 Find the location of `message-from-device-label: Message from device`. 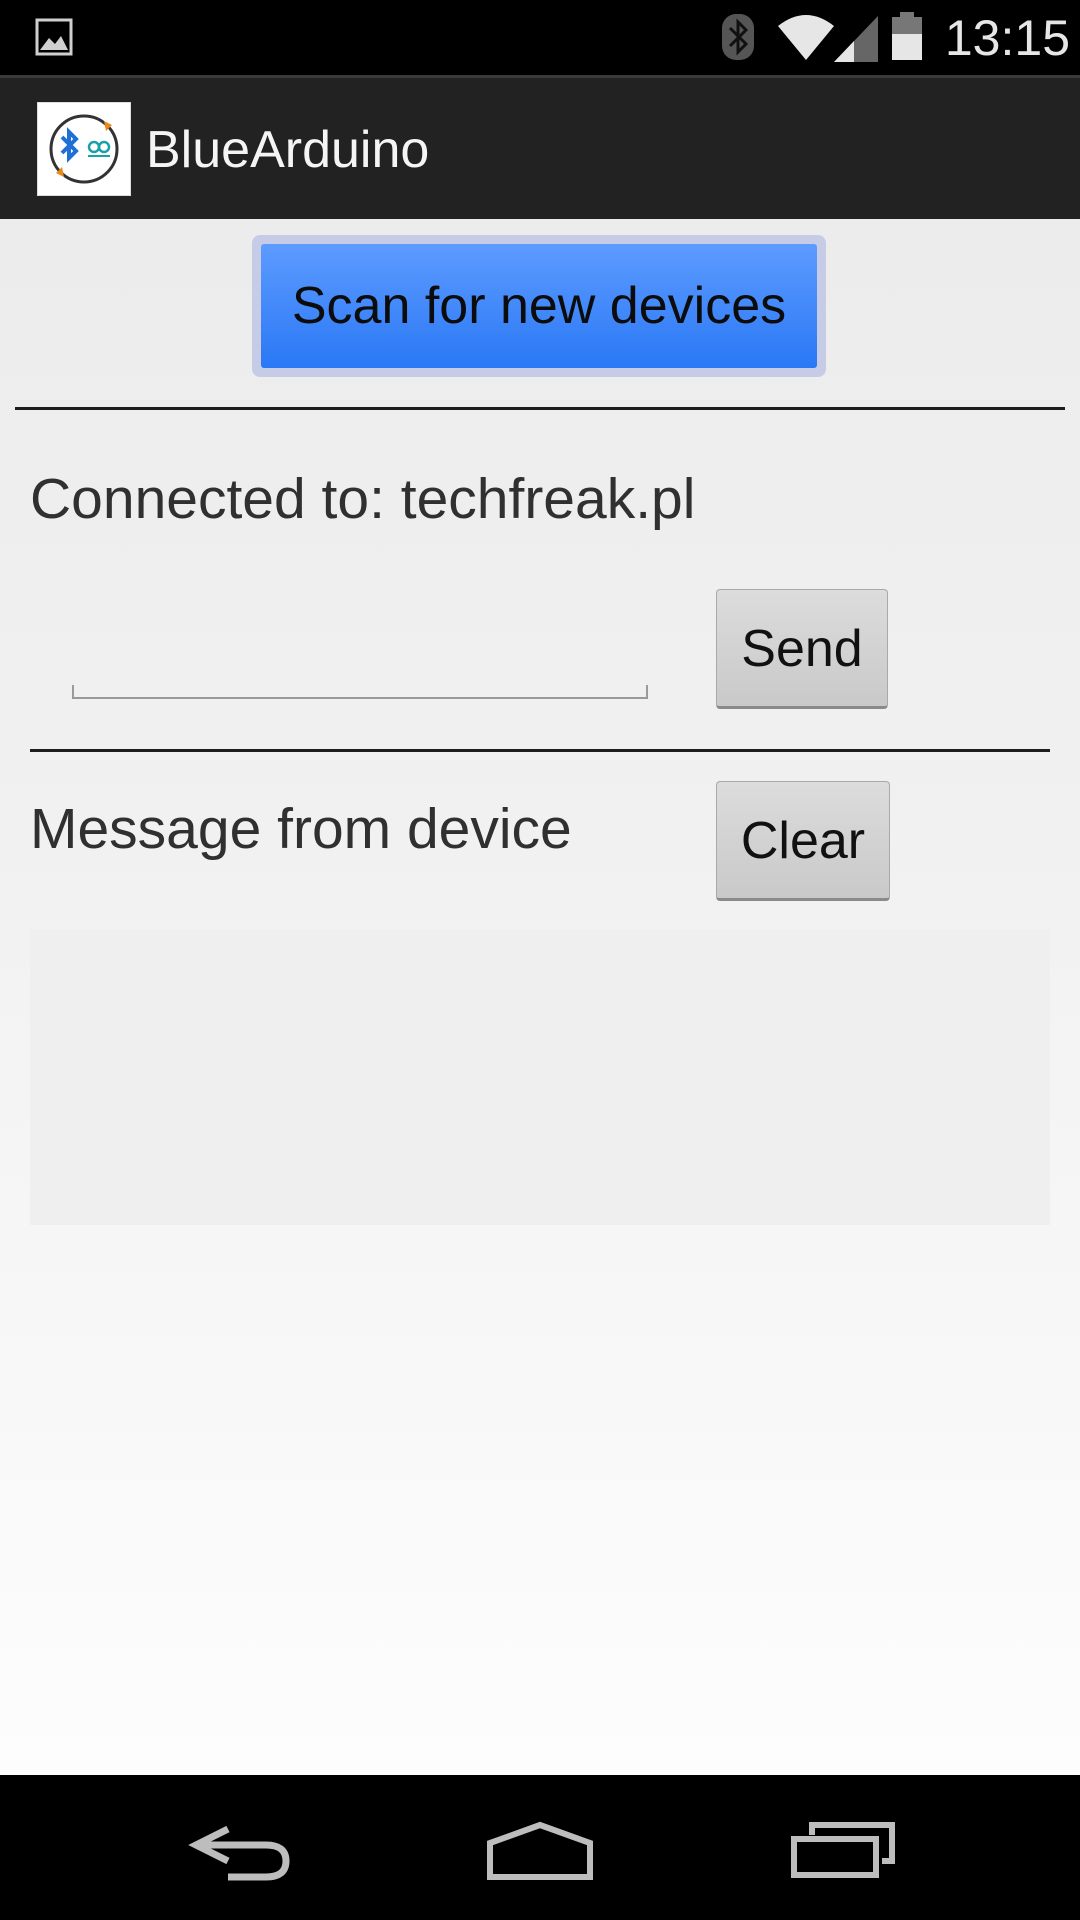

message-from-device-label: Message from device is located at coordinates (301, 829).